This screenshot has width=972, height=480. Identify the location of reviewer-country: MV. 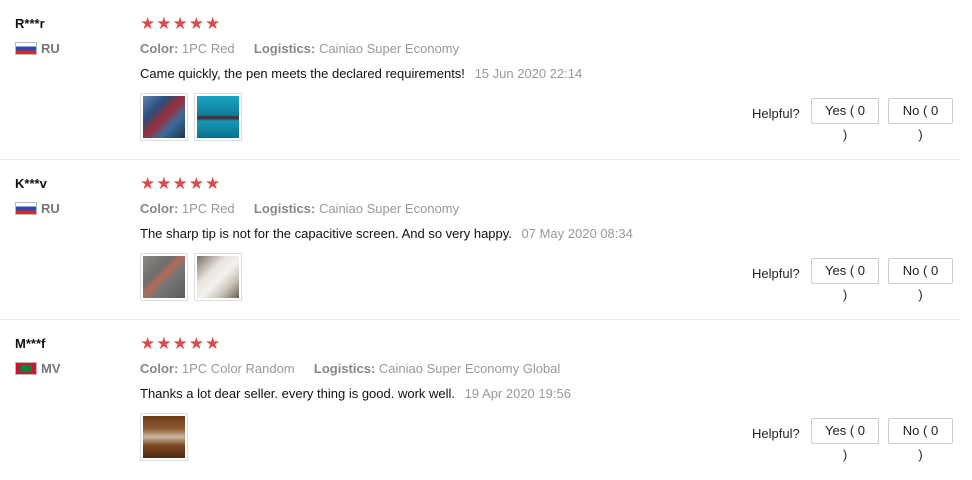
(38, 368).